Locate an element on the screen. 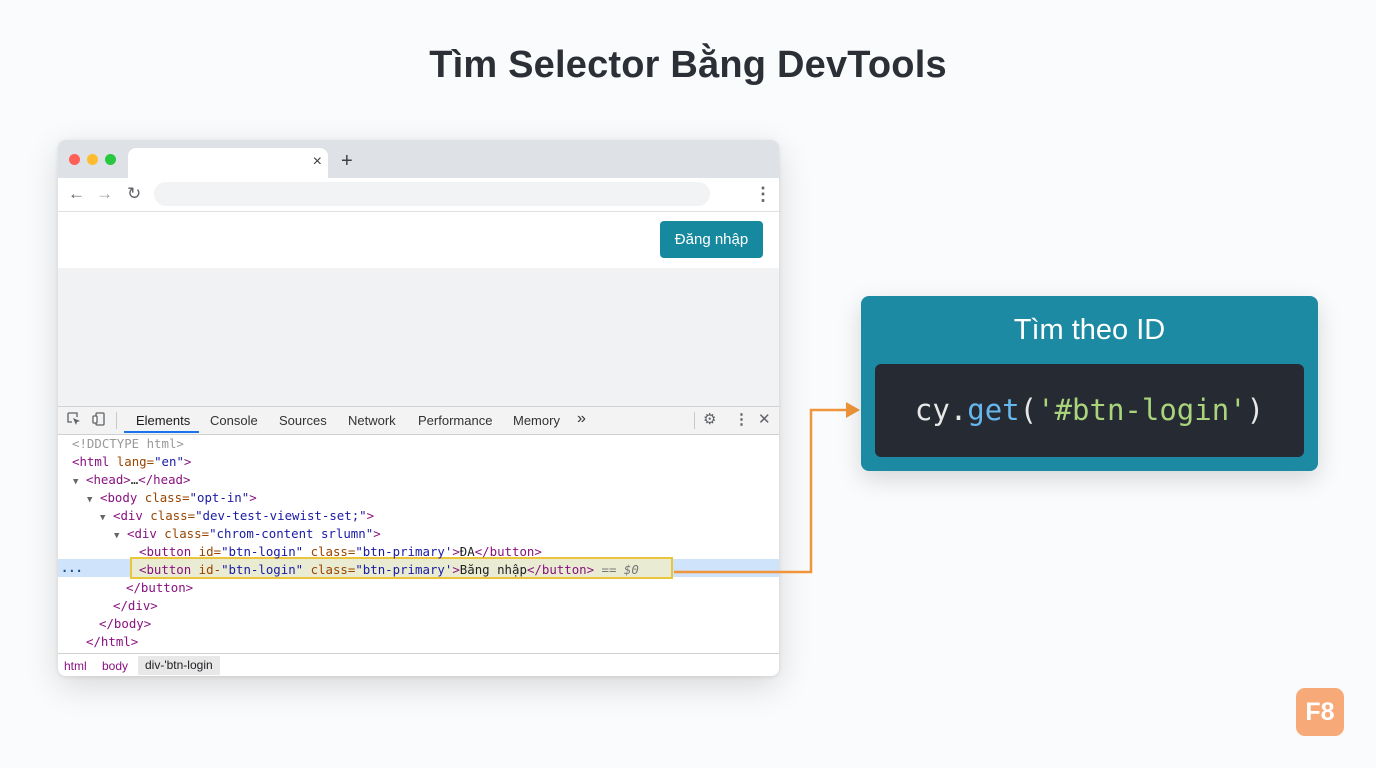 The width and height of the screenshot is (1376, 768). code-paren-close: ) is located at coordinates (1255, 410).